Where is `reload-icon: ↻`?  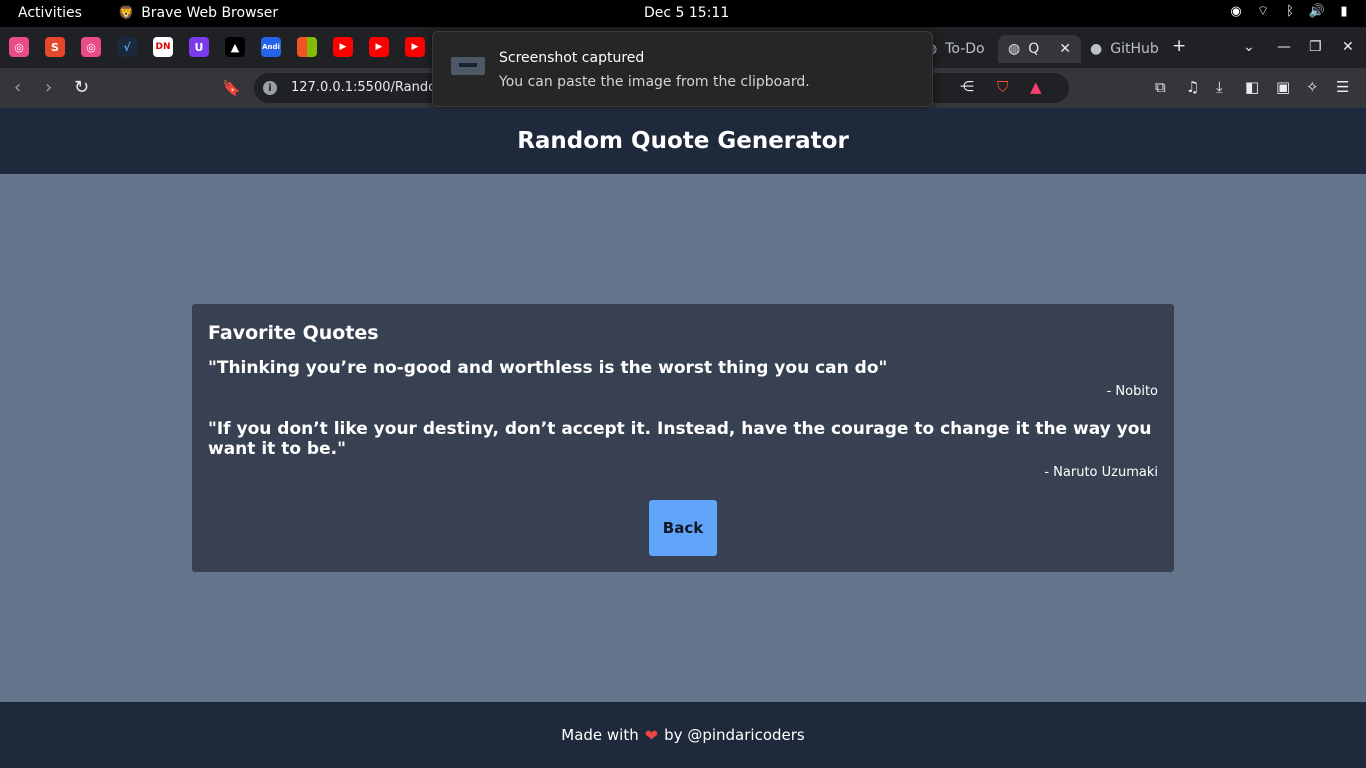 reload-icon: ↻ is located at coordinates (81, 87).